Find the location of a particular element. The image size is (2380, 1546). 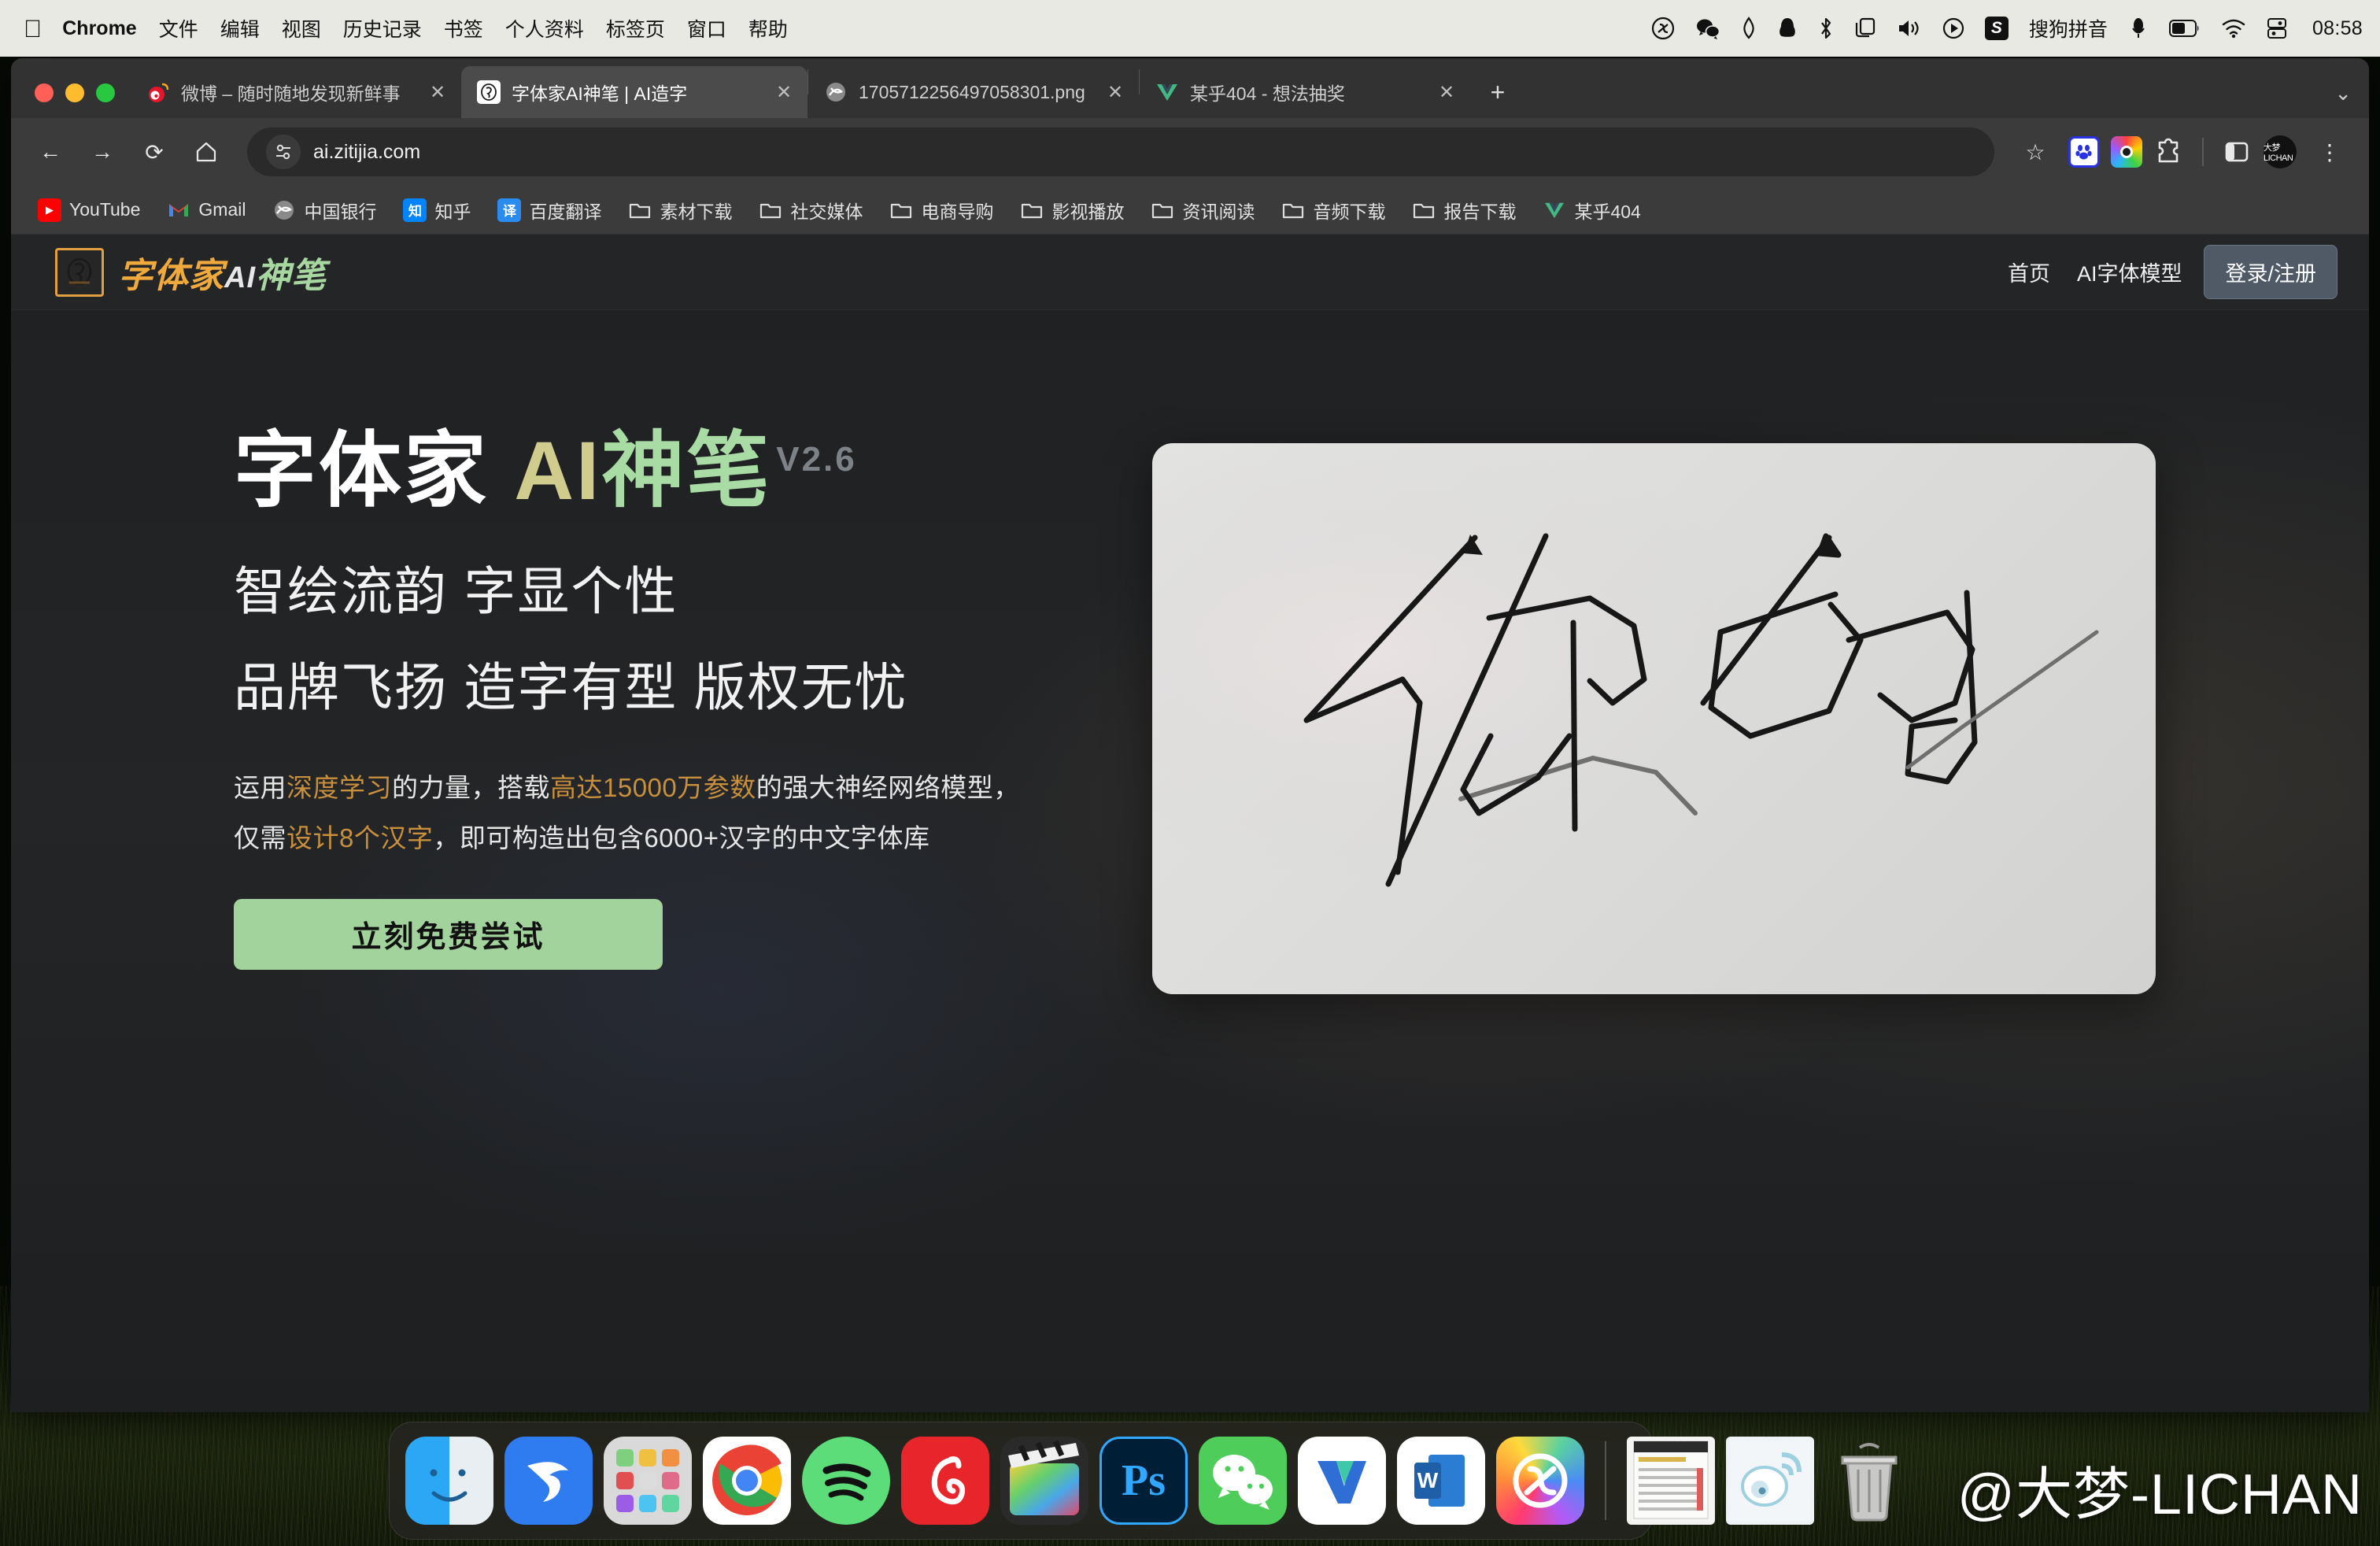

dock-item-thunder-download is located at coordinates (548, 1481).